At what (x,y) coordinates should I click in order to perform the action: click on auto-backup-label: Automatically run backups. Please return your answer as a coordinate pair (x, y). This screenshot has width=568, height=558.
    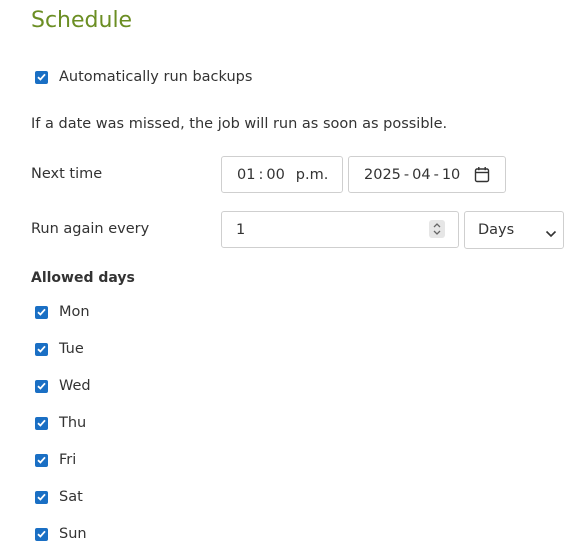
    Looking at the image, I should click on (156, 77).